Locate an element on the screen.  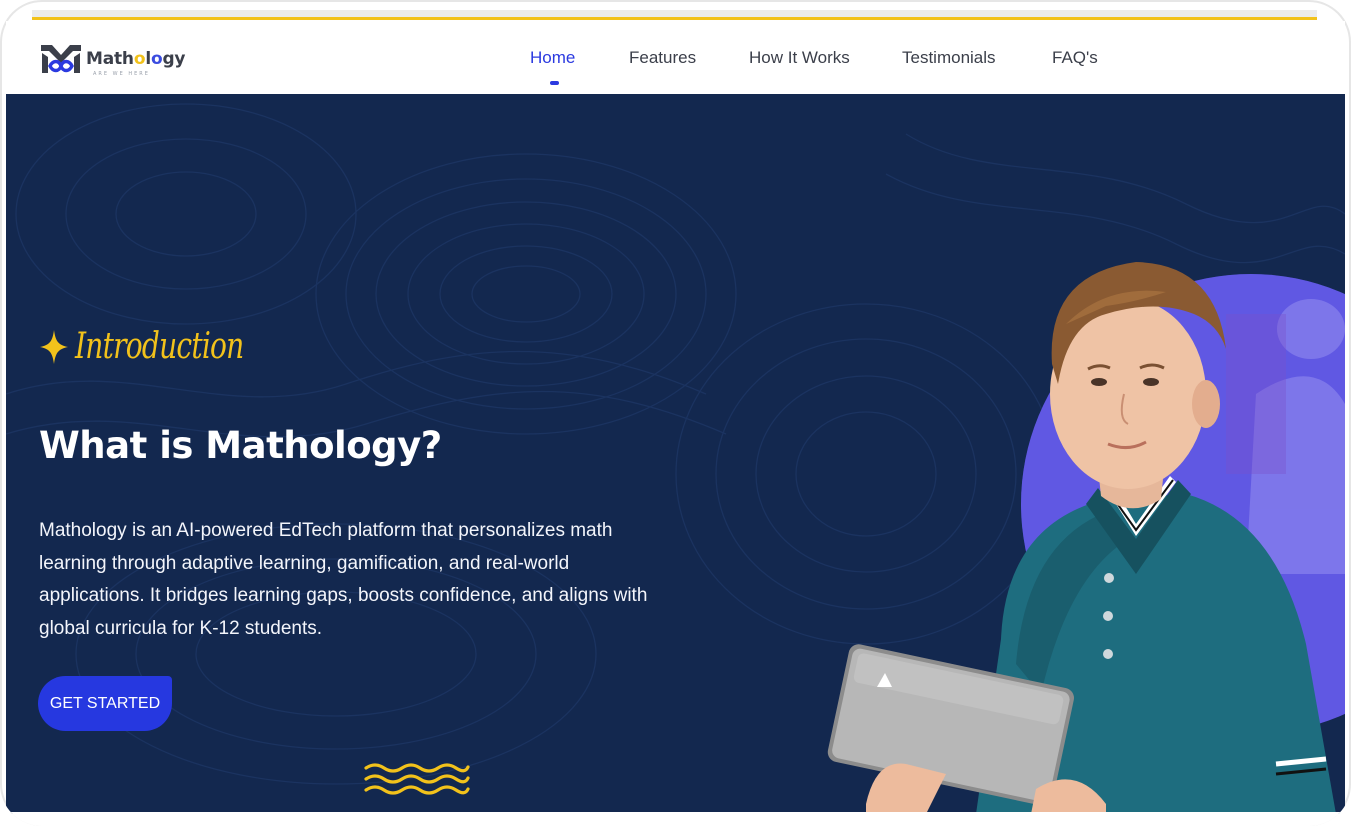
wavy-lines-icon is located at coordinates (417, 779).